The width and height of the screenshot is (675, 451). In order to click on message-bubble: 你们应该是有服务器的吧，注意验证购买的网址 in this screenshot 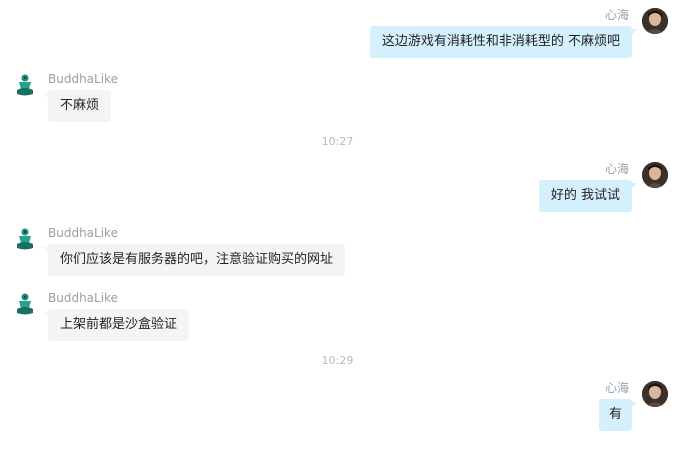, I will do `click(194, 260)`.